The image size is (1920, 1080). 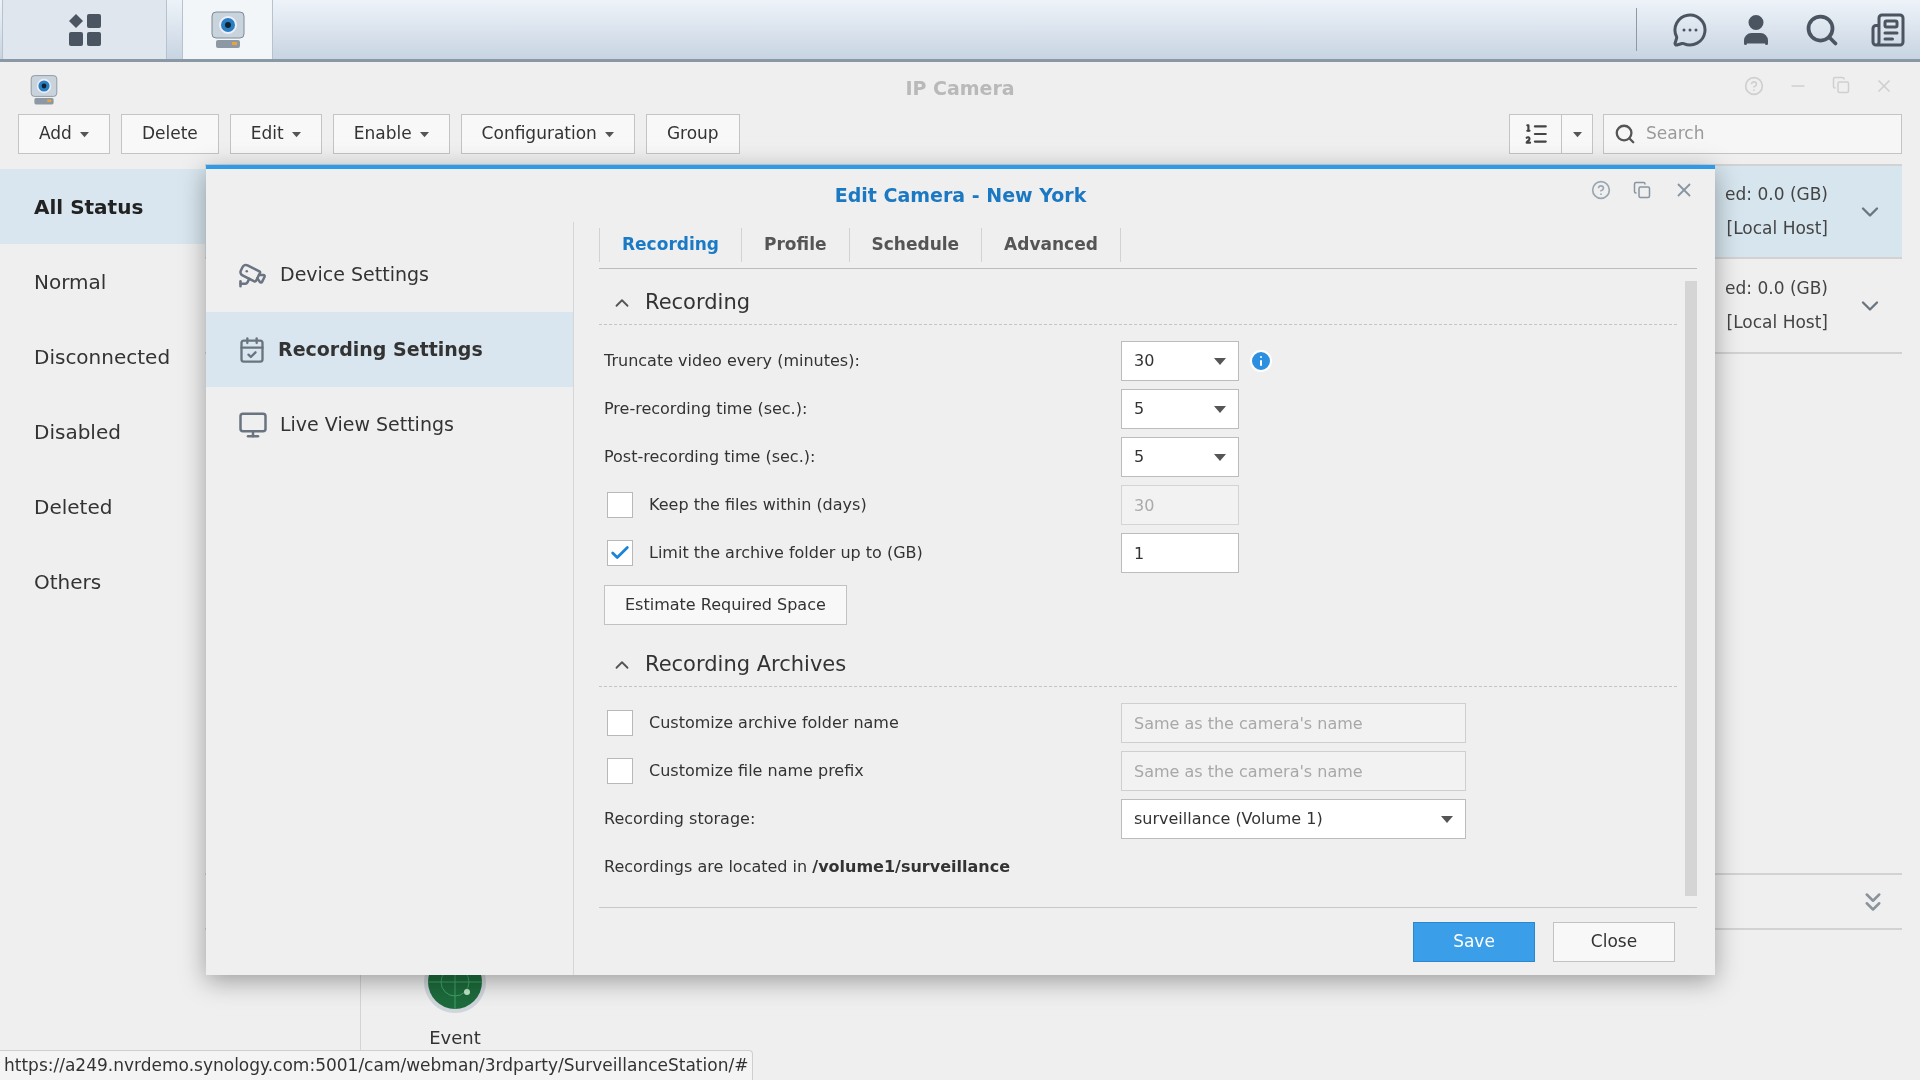 I want to click on checkbox-label: Keep the files within (days), so click(x=758, y=505).